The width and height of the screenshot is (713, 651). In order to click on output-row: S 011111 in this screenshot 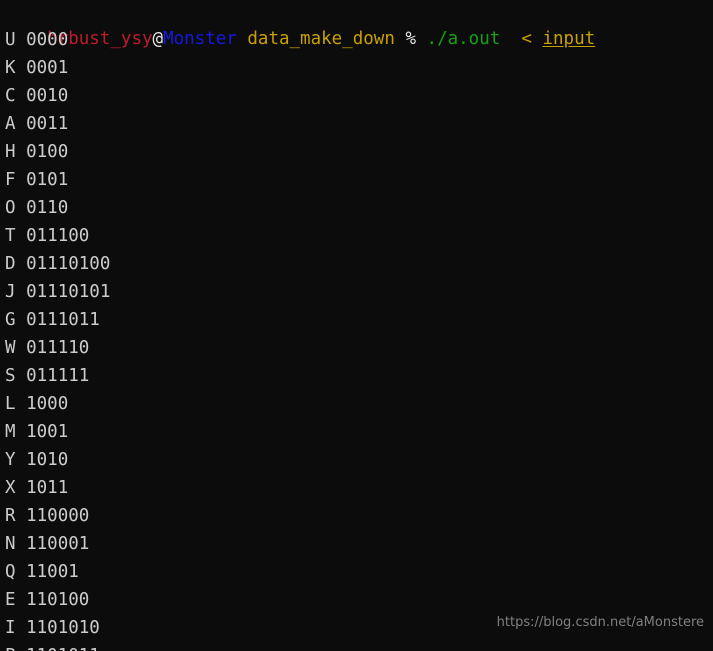, I will do `click(359, 376)`.